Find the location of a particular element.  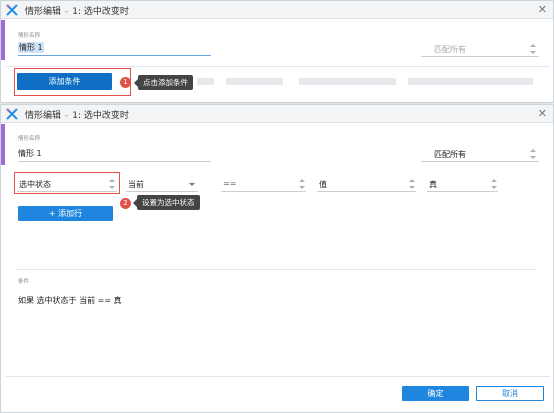

cancel-button: 取消 is located at coordinates (510, 393).